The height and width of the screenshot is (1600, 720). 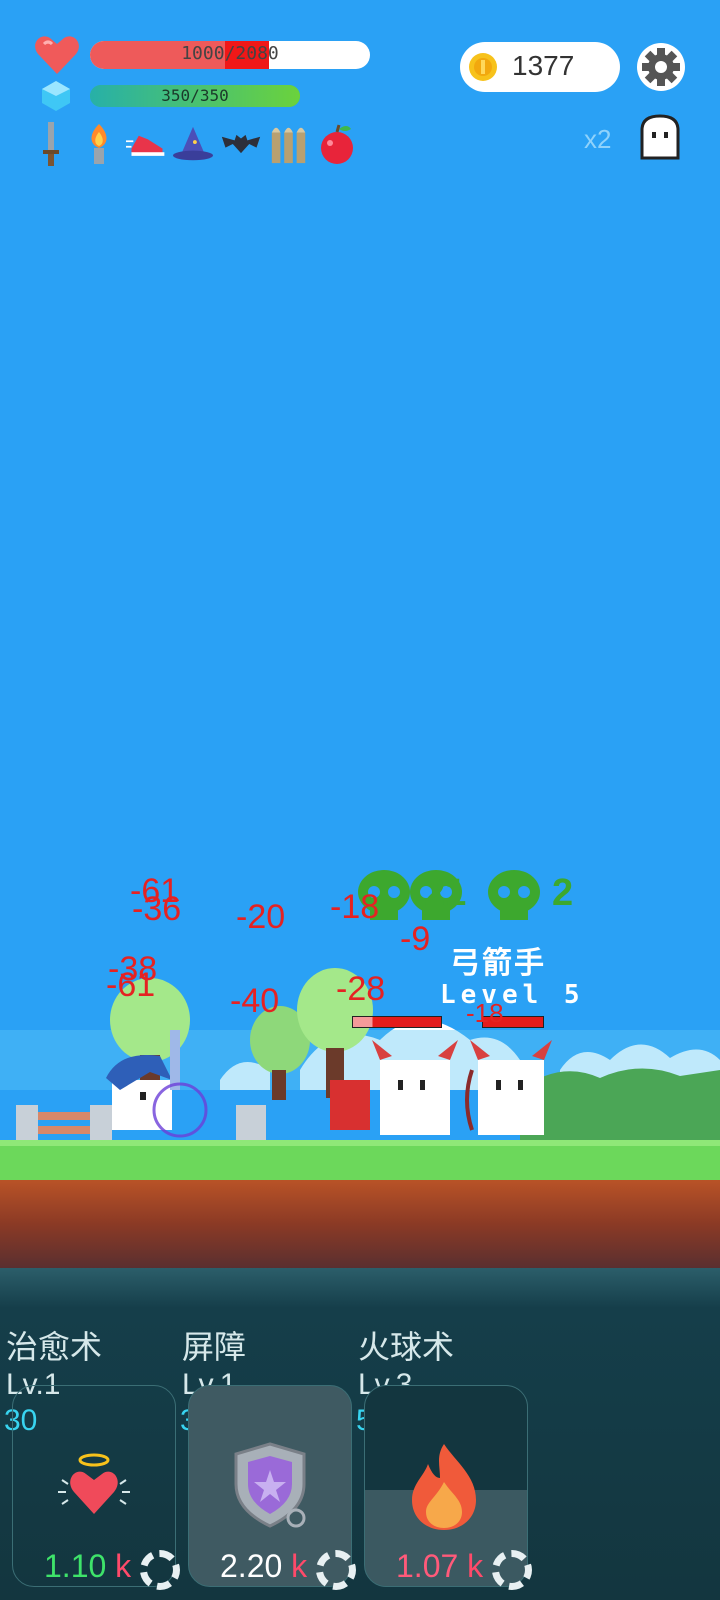 I want to click on skill-name: 屏障, so click(x=214, y=1347).